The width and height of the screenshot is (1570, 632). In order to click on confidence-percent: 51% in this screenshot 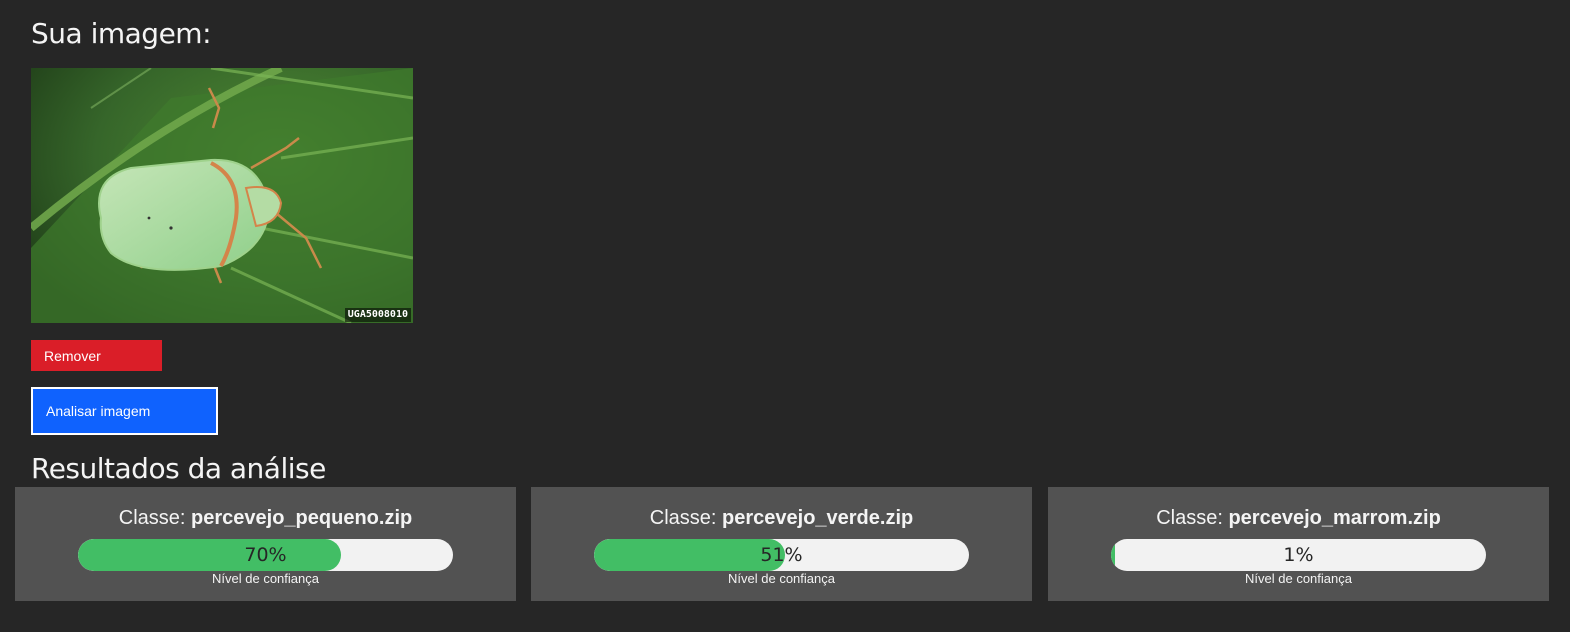, I will do `click(781, 555)`.